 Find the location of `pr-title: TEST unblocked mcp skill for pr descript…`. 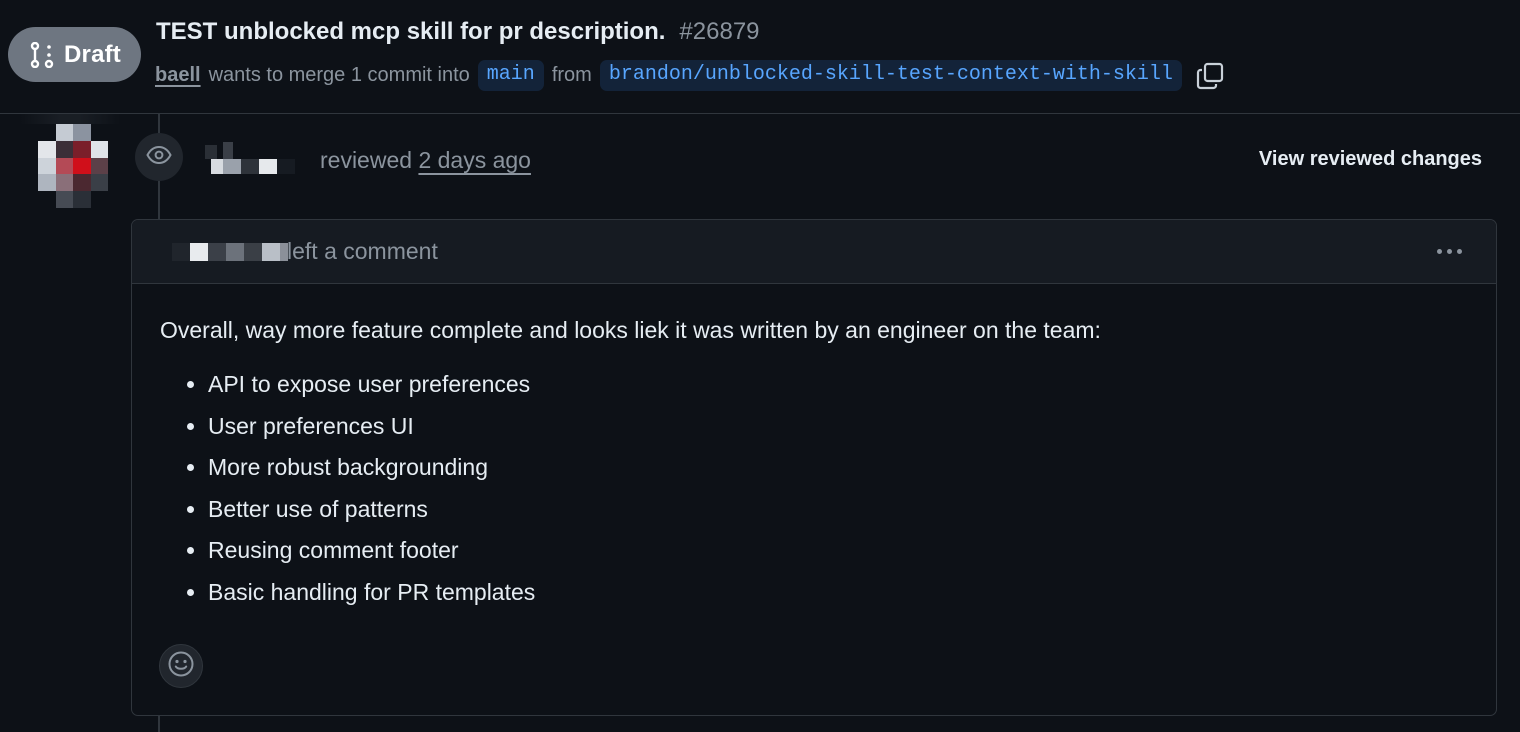

pr-title: TEST unblocked mcp skill for pr descript… is located at coordinates (411, 31).